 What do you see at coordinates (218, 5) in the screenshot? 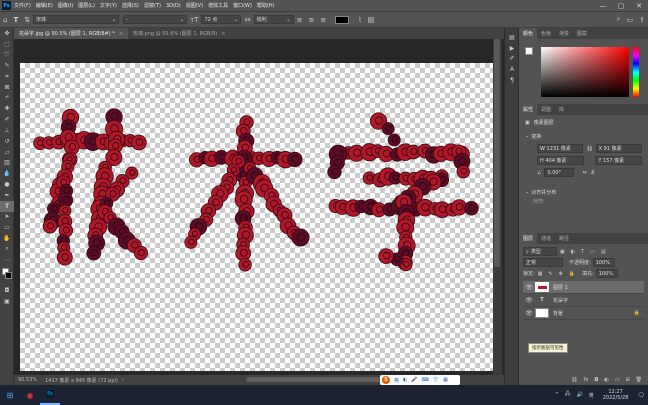
I see `menu-plugins: 增效工具` at bounding box center [218, 5].